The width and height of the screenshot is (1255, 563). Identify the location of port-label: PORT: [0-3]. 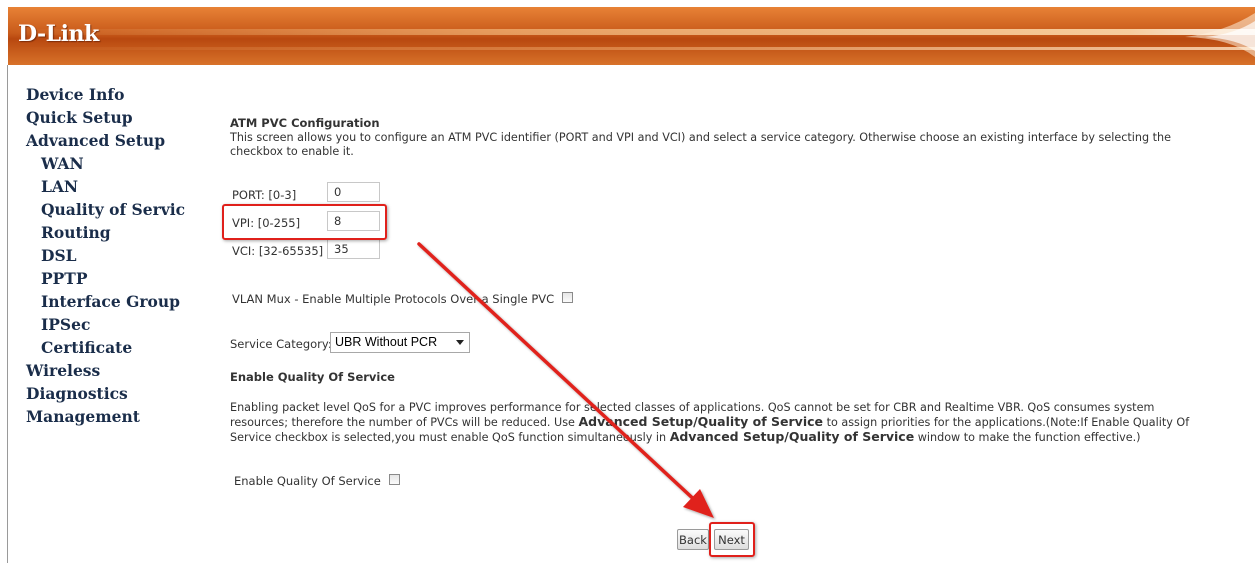
(264, 195).